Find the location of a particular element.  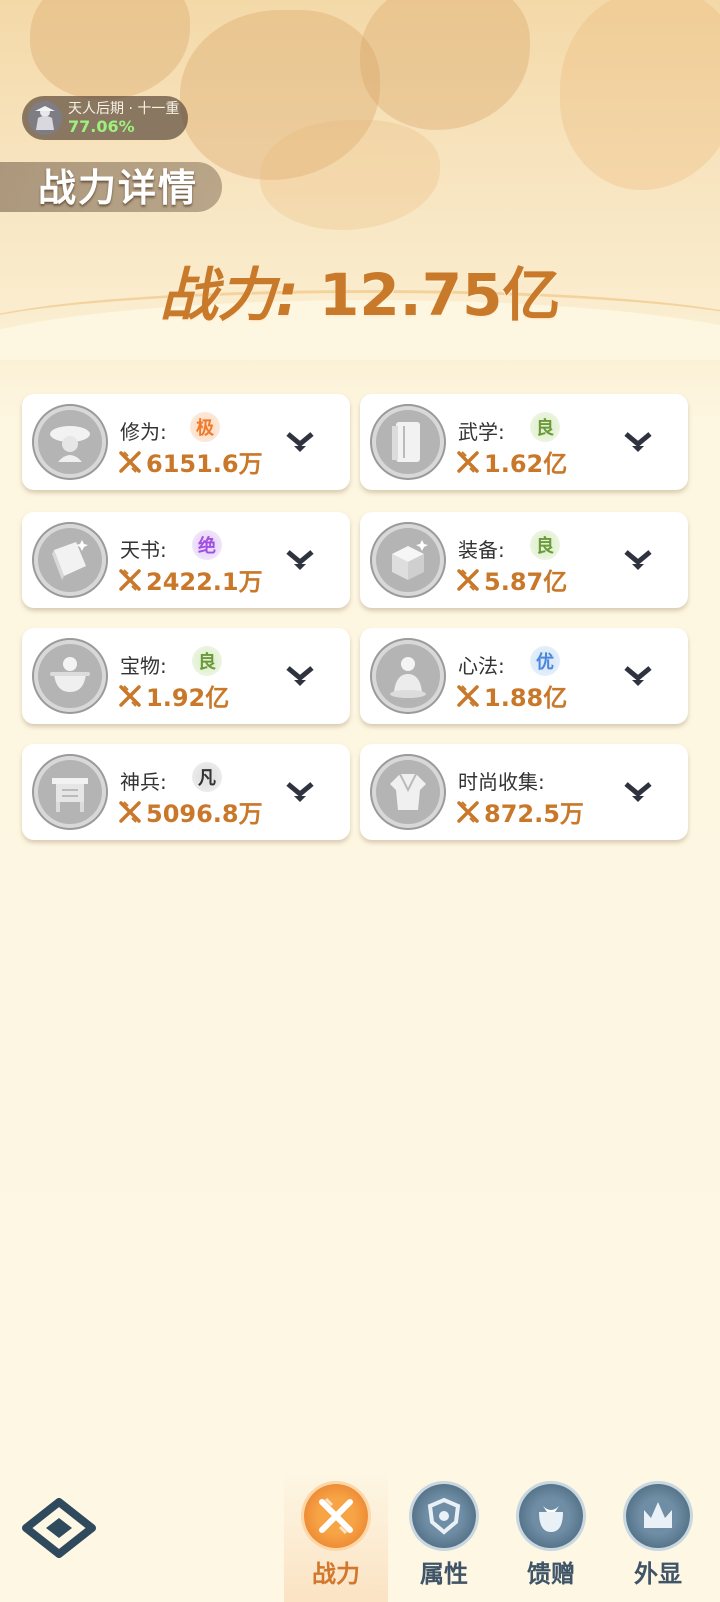

power-card-divine-weapon: 神兵: 凡 5096.8万 is located at coordinates (186, 792).